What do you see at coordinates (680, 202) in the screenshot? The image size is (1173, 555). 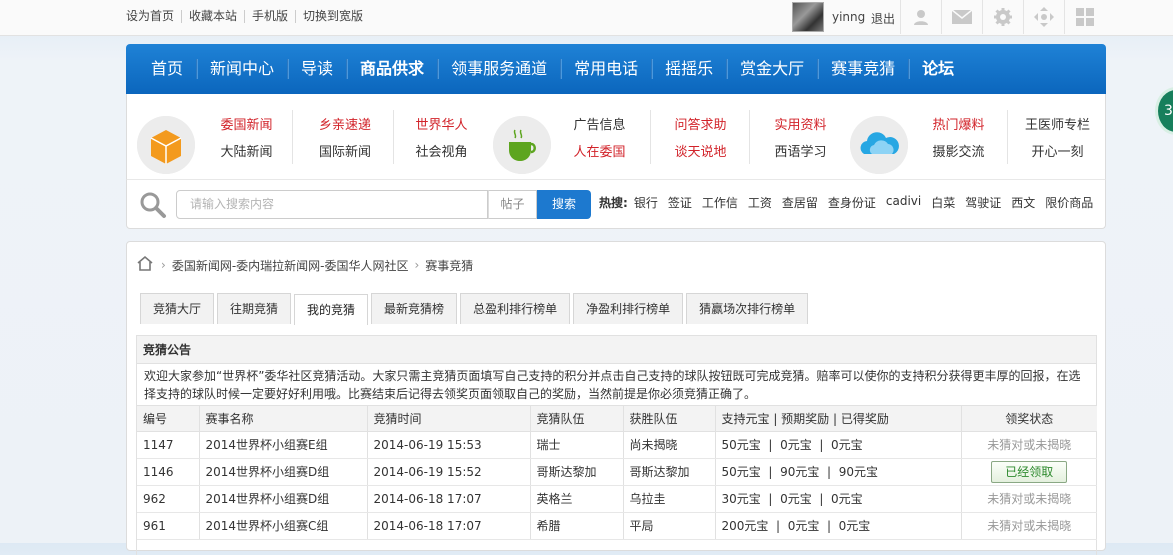 I see `hot-term: 签证` at bounding box center [680, 202].